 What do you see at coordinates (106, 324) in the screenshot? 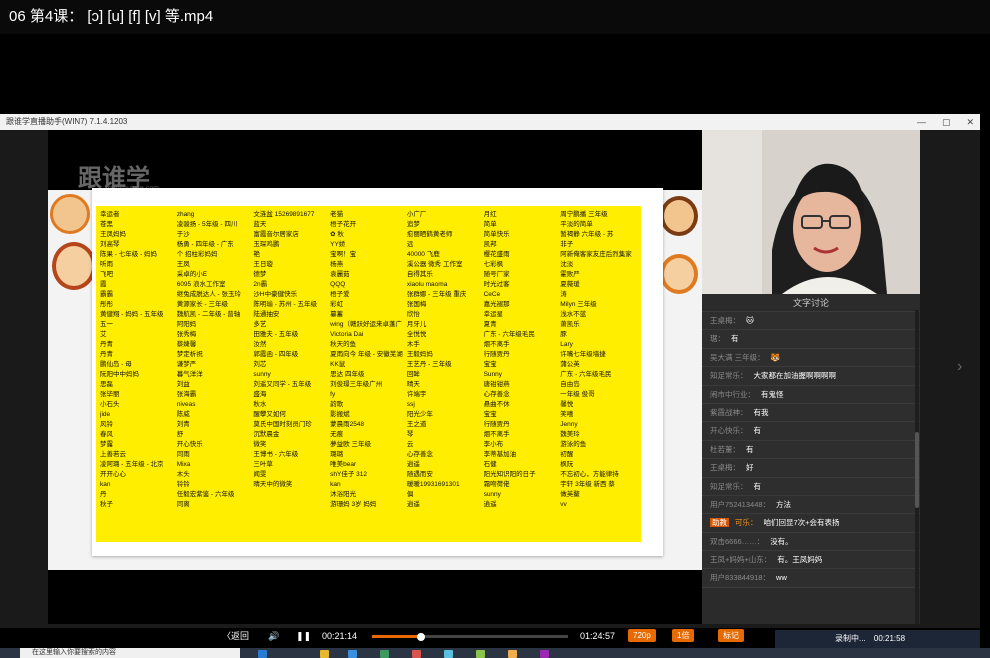
I see `student-name: 五一` at bounding box center [106, 324].